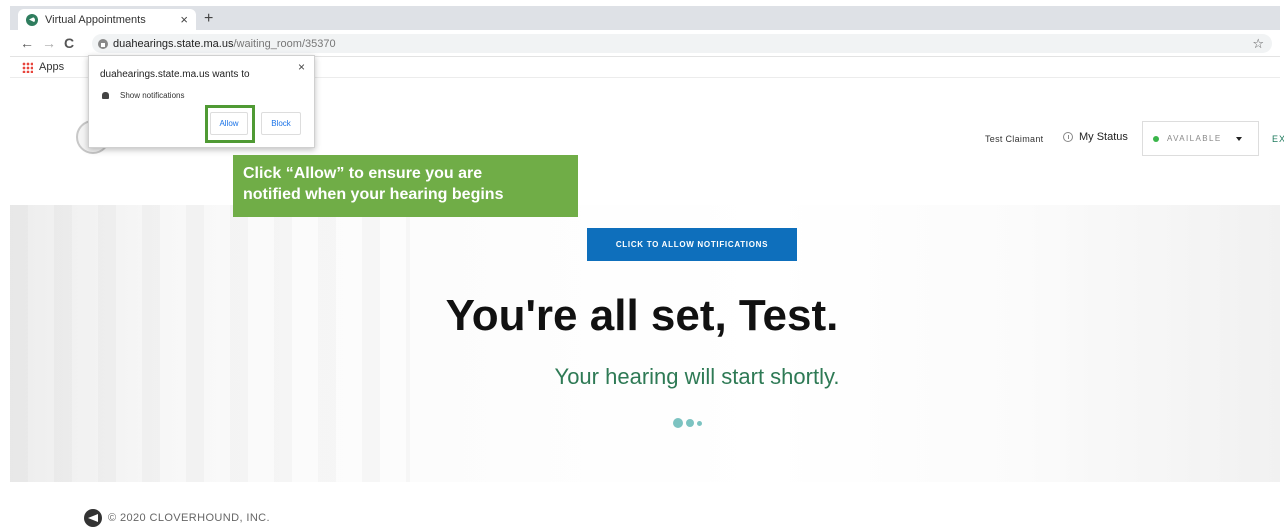 This screenshot has width=1284, height=529. I want to click on callout-line-2: notified when your hearing begins, so click(373, 194).